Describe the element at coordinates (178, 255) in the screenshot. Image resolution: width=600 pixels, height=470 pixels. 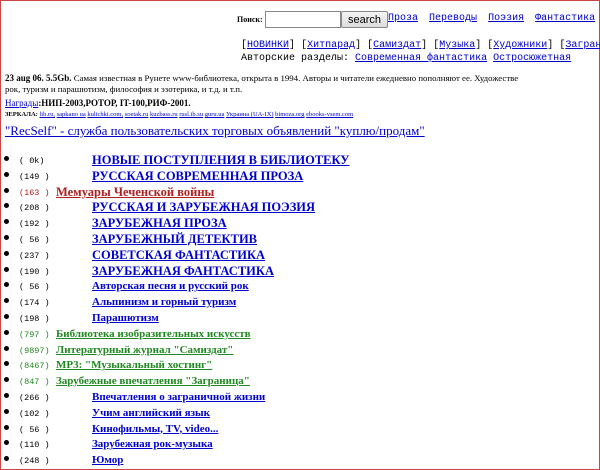
I see `catalog-link: СОВЕТСКАЯ ФАНТАСТИКА` at that location.